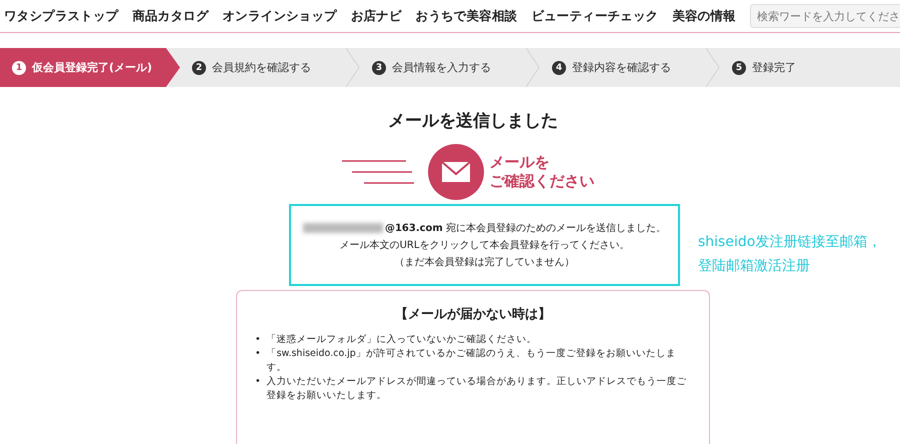 Image resolution: width=900 pixels, height=444 pixels. I want to click on nav-link: お店ナビ, so click(376, 16).